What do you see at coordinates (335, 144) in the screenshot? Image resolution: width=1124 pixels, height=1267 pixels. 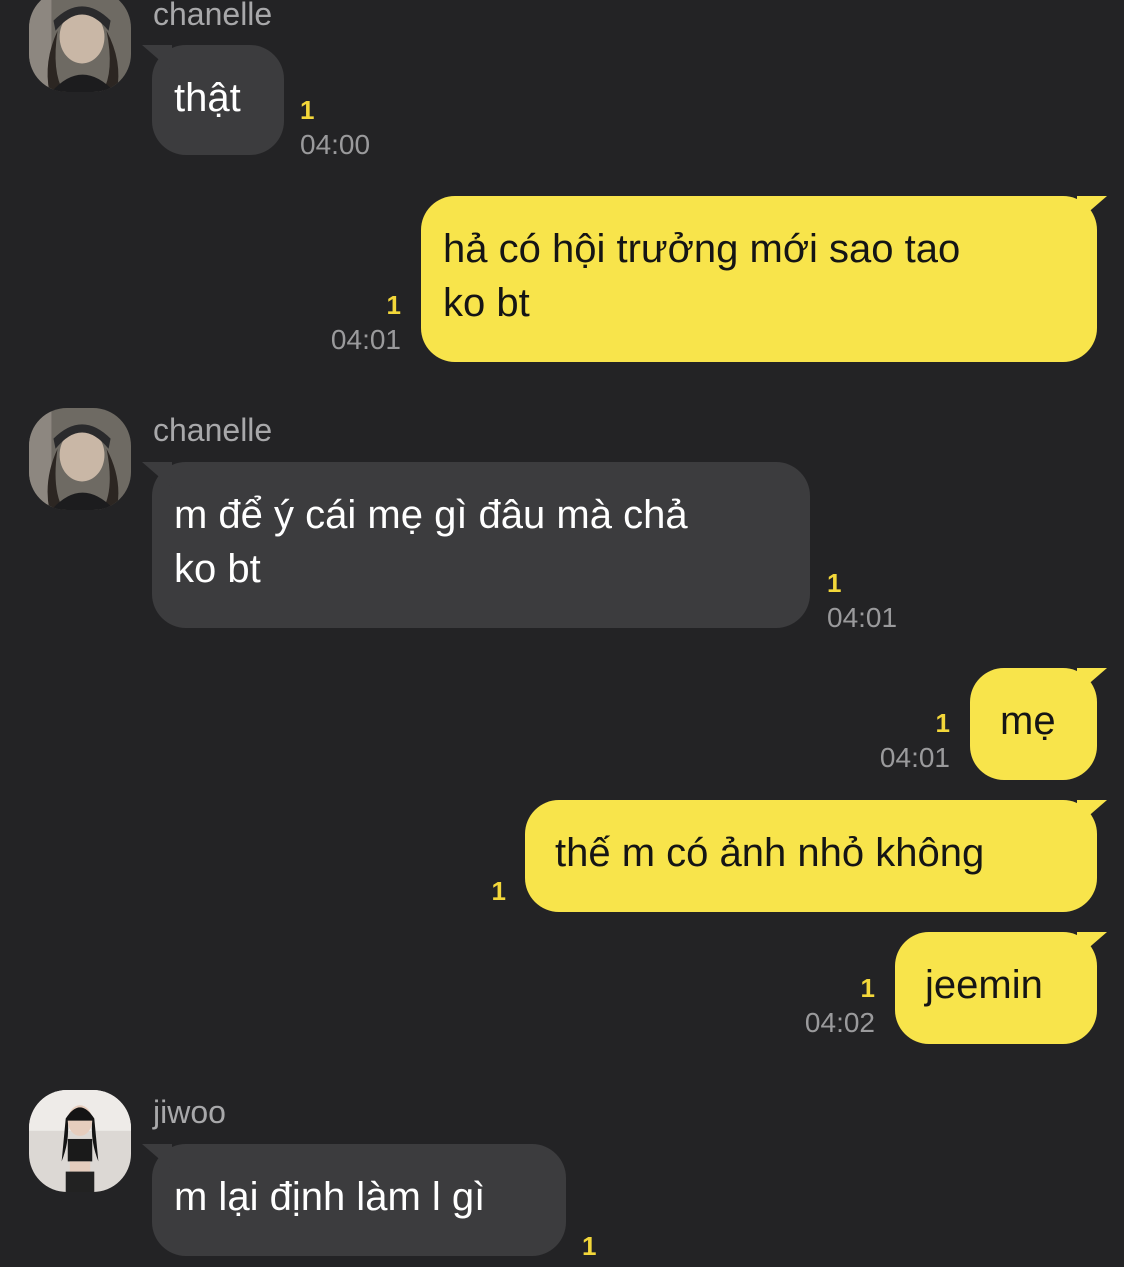 I see `message-time: 04:00` at bounding box center [335, 144].